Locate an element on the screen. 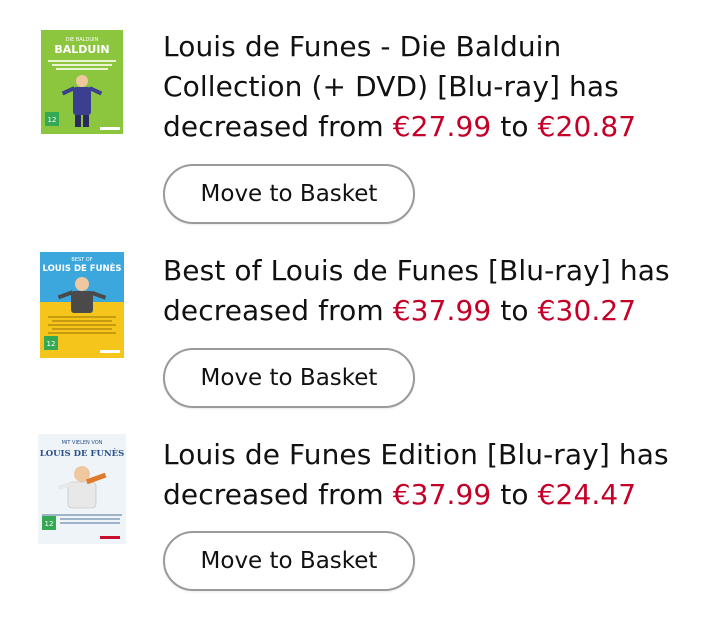 This screenshot has width=707, height=628. product-cover-art: MIT VIELEN VON LOUIS DE FUNÈS 12 is located at coordinates (82, 489).